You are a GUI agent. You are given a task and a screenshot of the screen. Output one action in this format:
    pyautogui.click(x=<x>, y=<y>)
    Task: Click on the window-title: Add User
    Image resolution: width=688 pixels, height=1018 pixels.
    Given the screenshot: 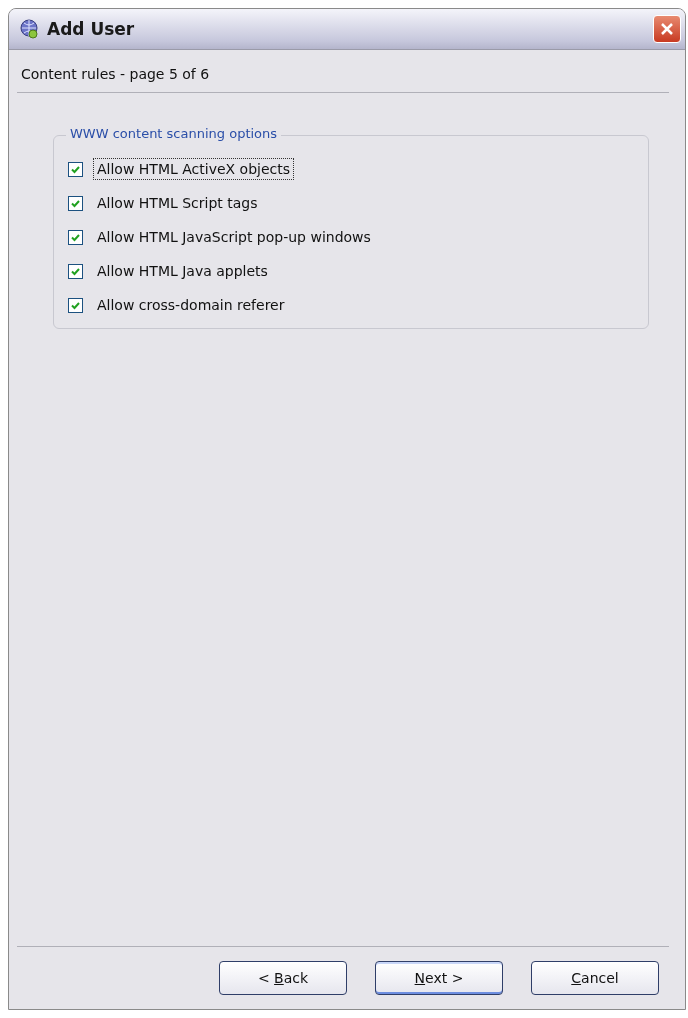 What is the action you would take?
    pyautogui.click(x=91, y=29)
    